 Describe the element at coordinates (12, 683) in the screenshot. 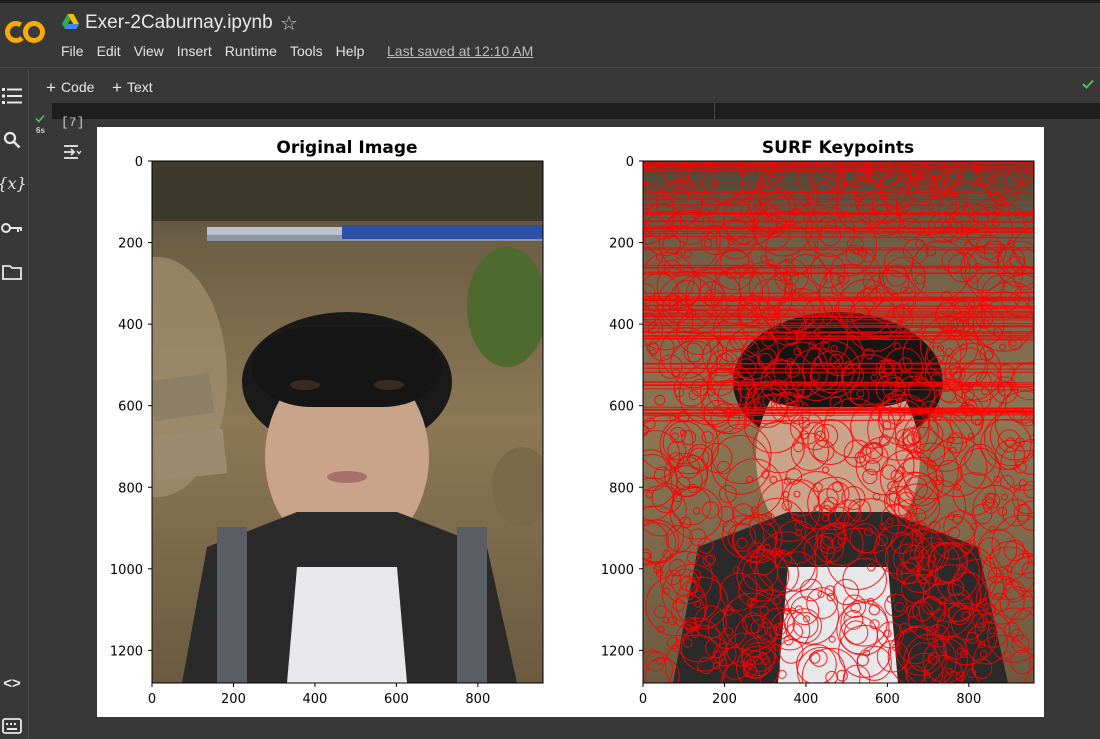

I see `code-snippets-icon: <>` at that location.